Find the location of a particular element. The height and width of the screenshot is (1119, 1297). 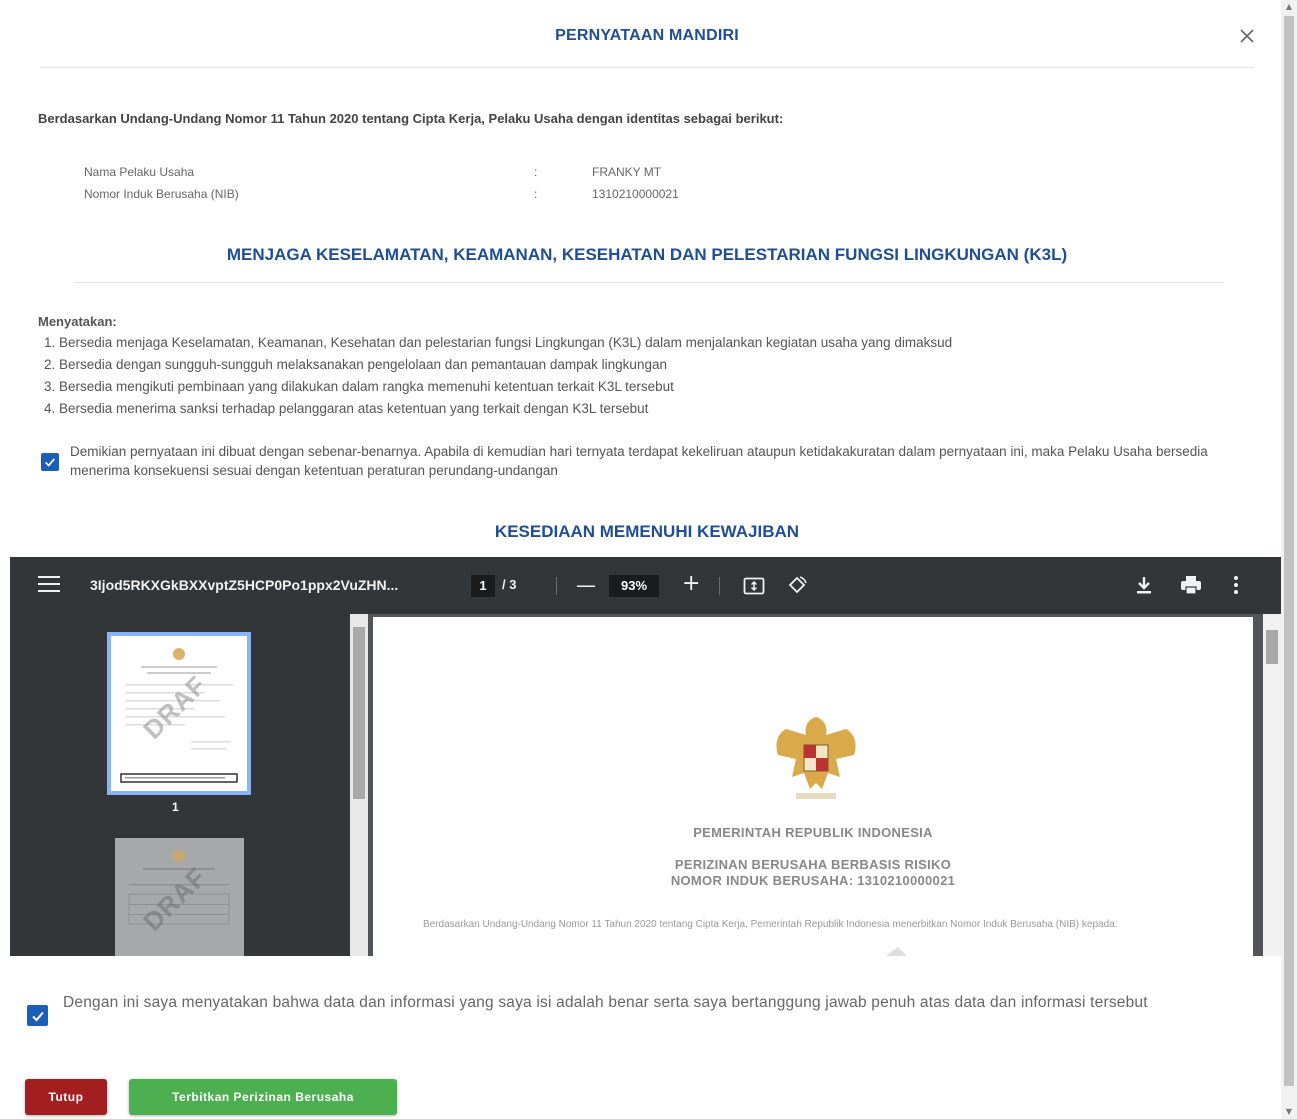

download-icon is located at coordinates (1144, 585).